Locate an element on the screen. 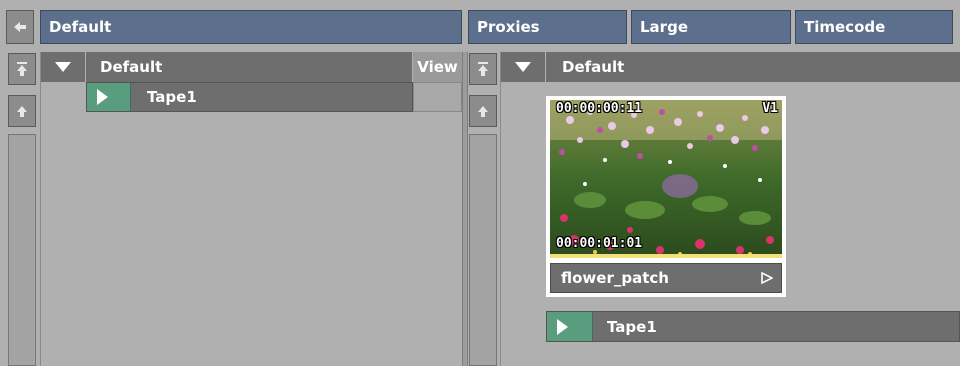  right-tape-label: Tape1 is located at coordinates (632, 326).